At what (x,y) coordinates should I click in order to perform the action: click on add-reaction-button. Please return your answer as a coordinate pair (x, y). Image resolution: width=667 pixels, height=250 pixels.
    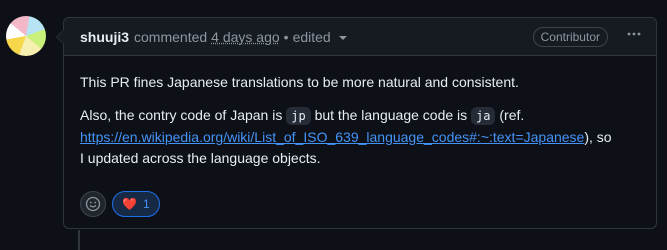
    Looking at the image, I should click on (93, 204).